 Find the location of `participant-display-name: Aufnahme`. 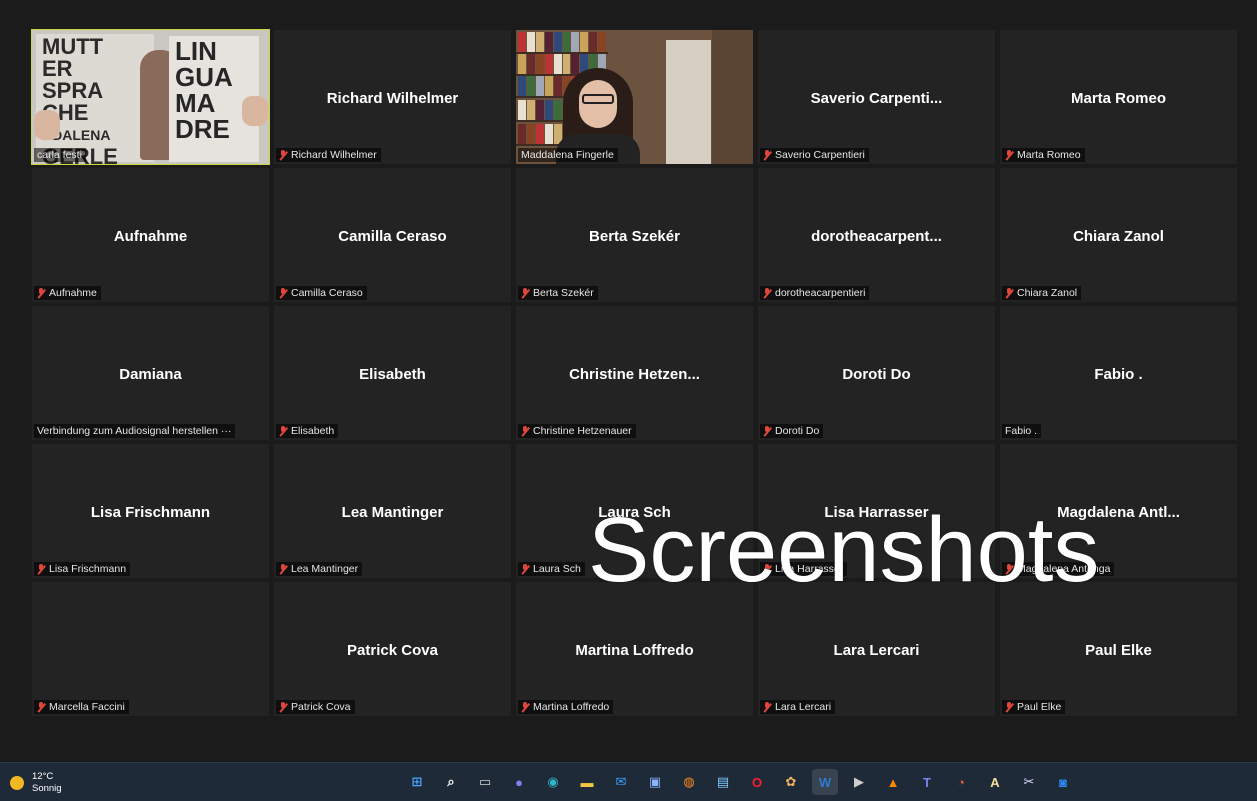

participant-display-name: Aufnahme is located at coordinates (150, 236).